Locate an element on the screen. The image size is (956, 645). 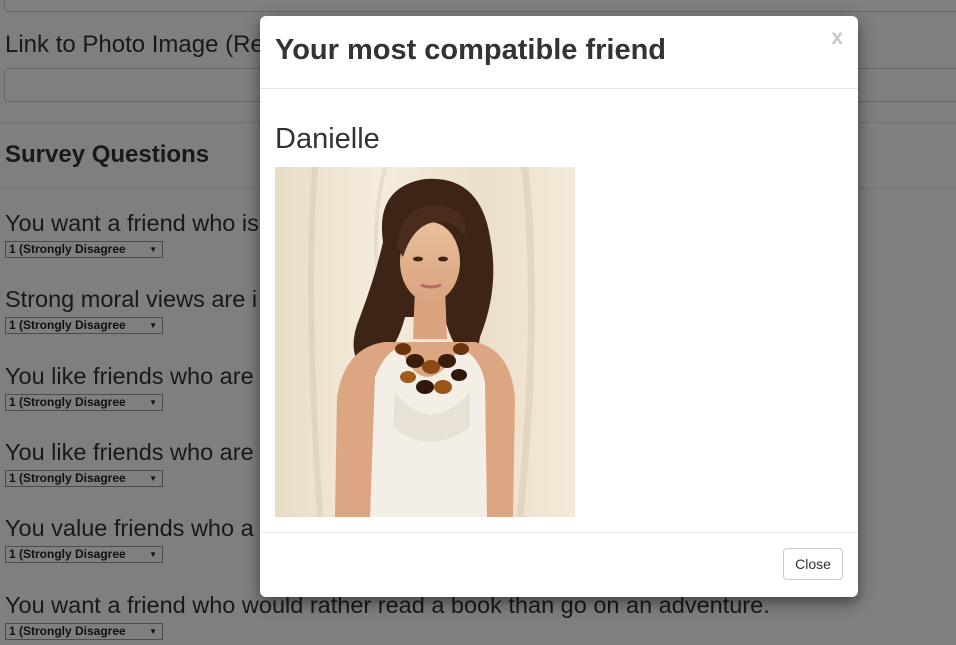
close-icon: x is located at coordinates (837, 38).